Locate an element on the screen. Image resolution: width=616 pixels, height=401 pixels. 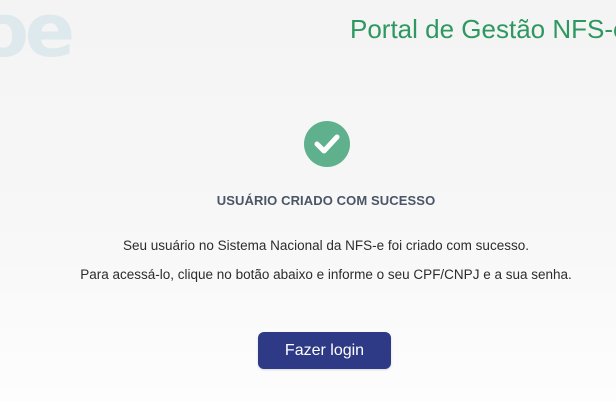
checkmark-icon is located at coordinates (327, 144).